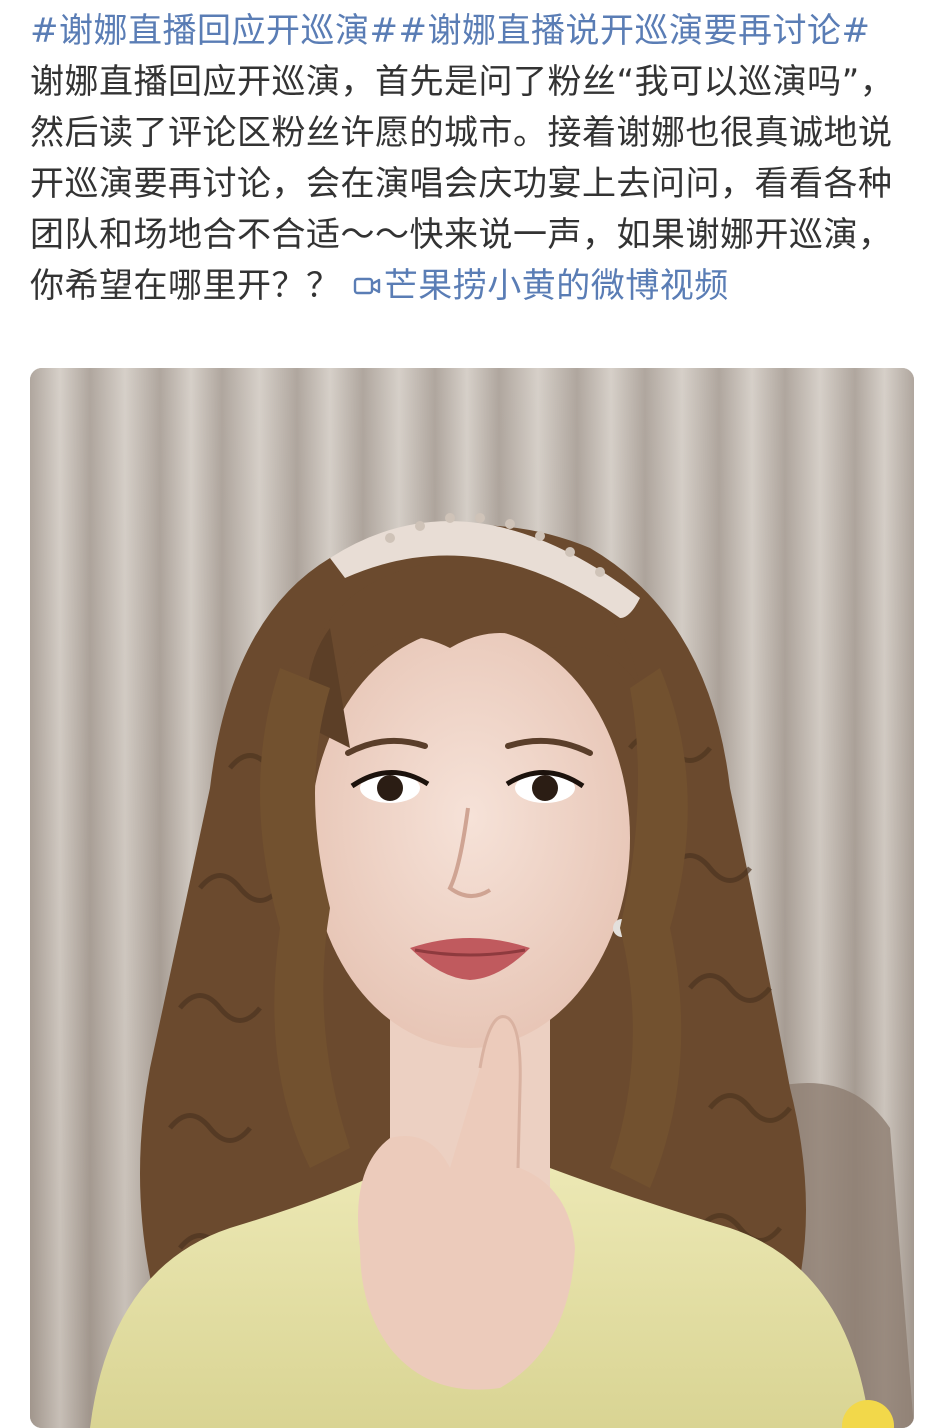 This screenshot has width=928, height=1428. I want to click on video-link: 芒果捞小黄的微博视频, so click(540, 286).